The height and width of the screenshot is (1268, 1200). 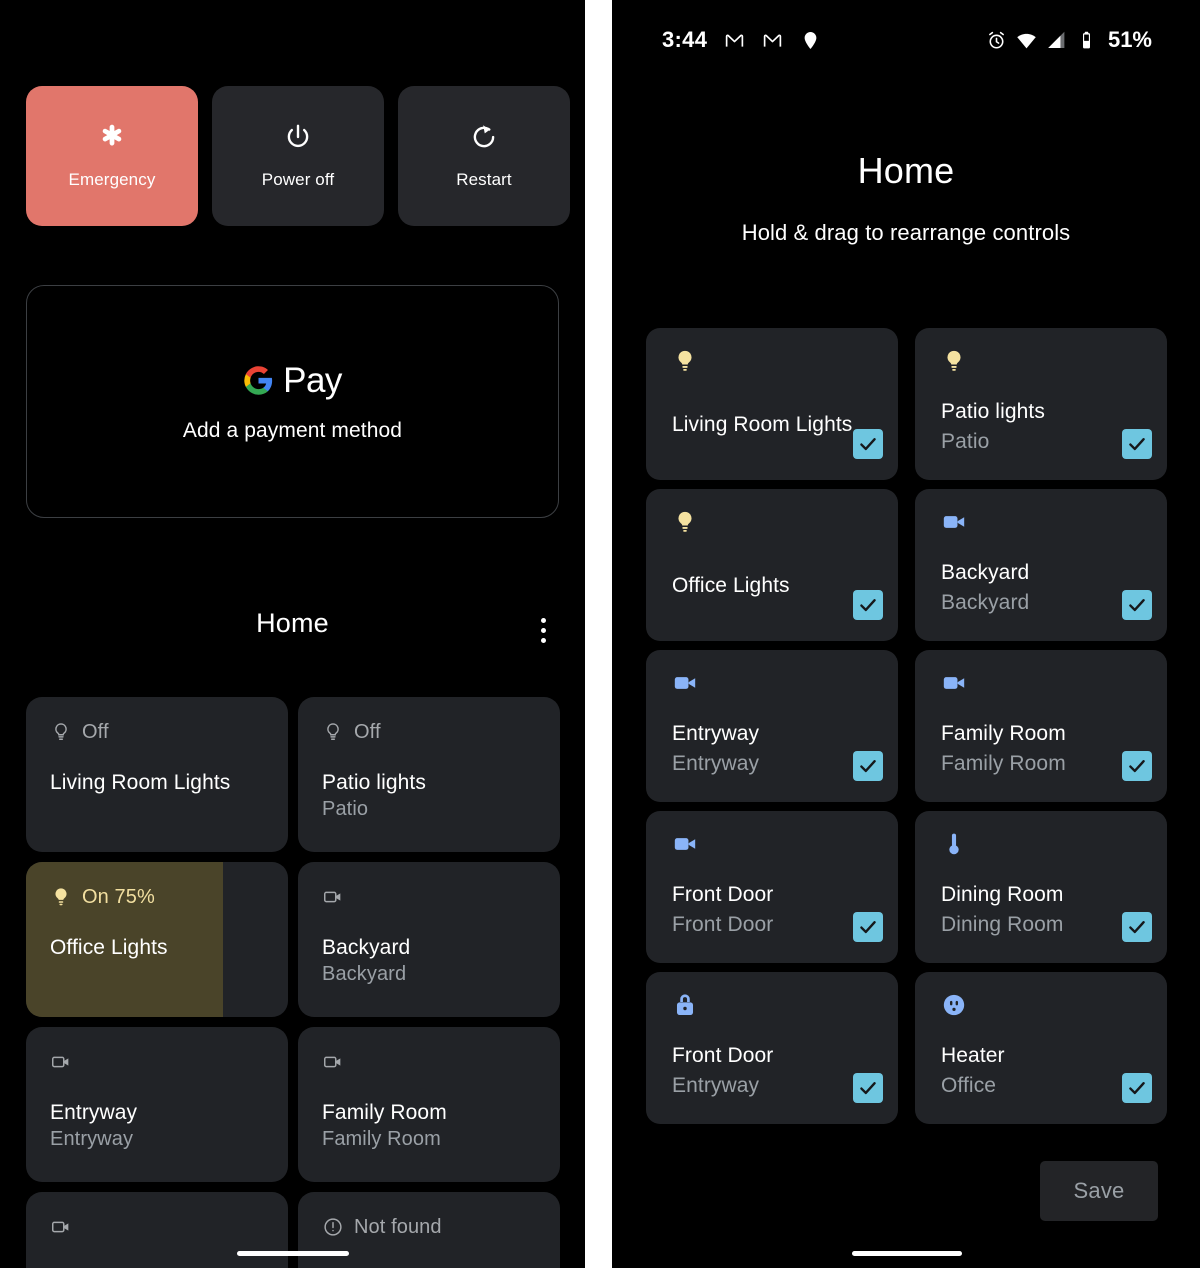 I want to click on power-off-button-label: Power off, so click(x=298, y=179).